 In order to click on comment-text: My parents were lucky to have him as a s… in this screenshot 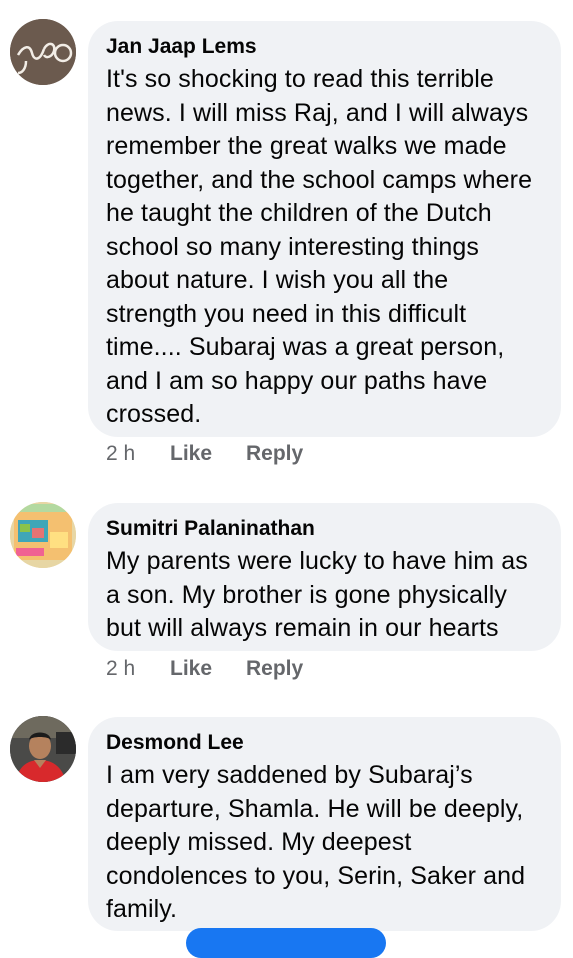, I will do `click(317, 594)`.